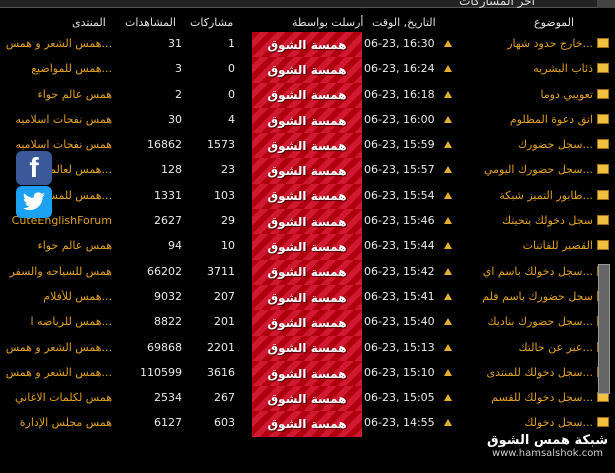 This screenshot has width=615, height=473. I want to click on replies-count: 3711, so click(221, 271).